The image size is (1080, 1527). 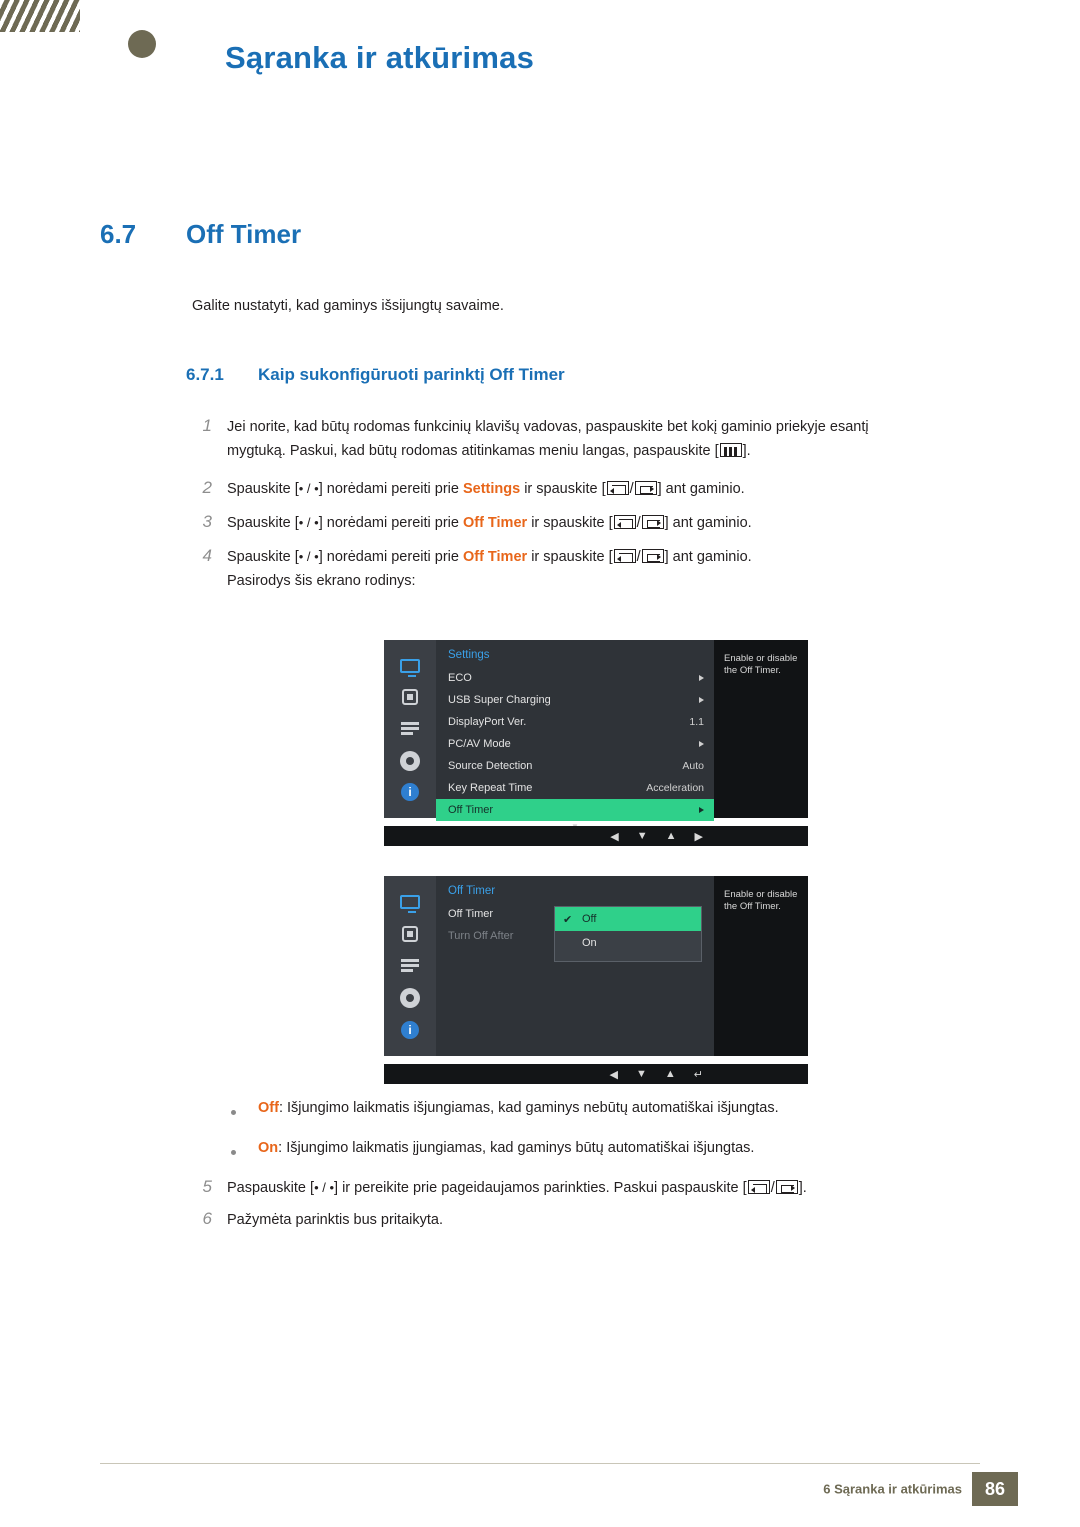 What do you see at coordinates (575, 722) in the screenshot?
I see `osd1-row-dpver: DisplayPort Ver. 1.1` at bounding box center [575, 722].